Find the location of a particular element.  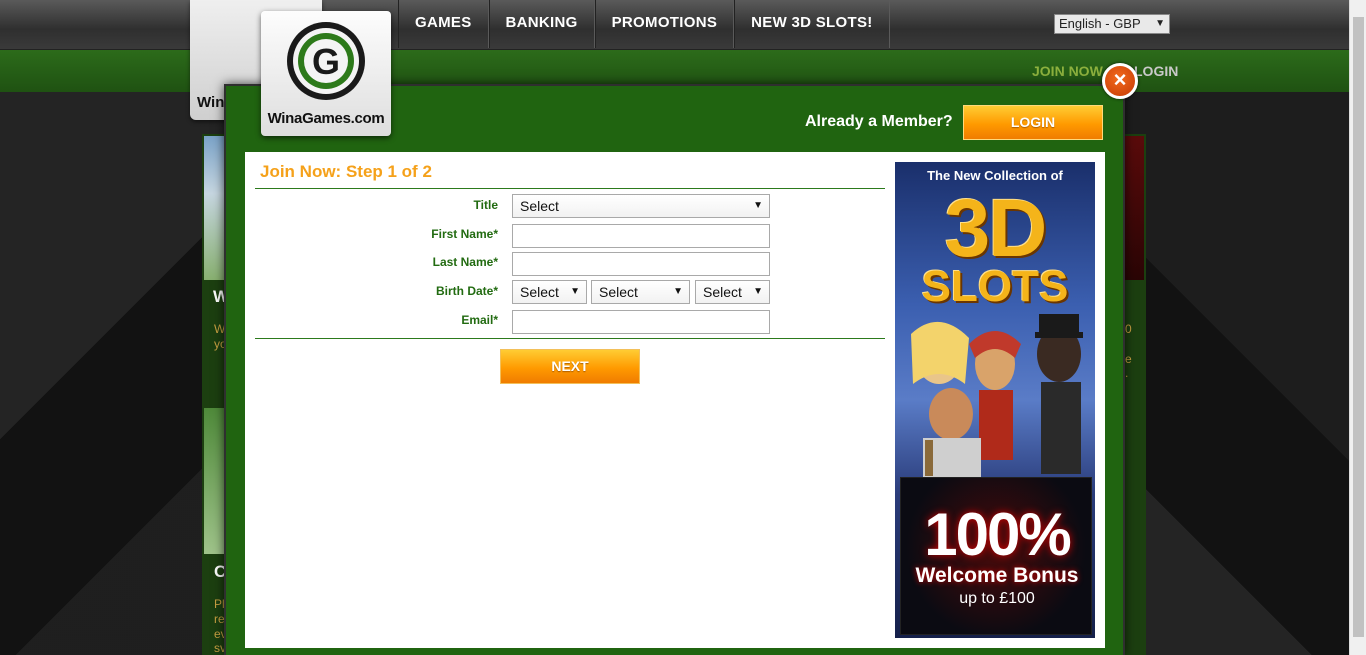

nav-games: GAMES is located at coordinates (443, 24).